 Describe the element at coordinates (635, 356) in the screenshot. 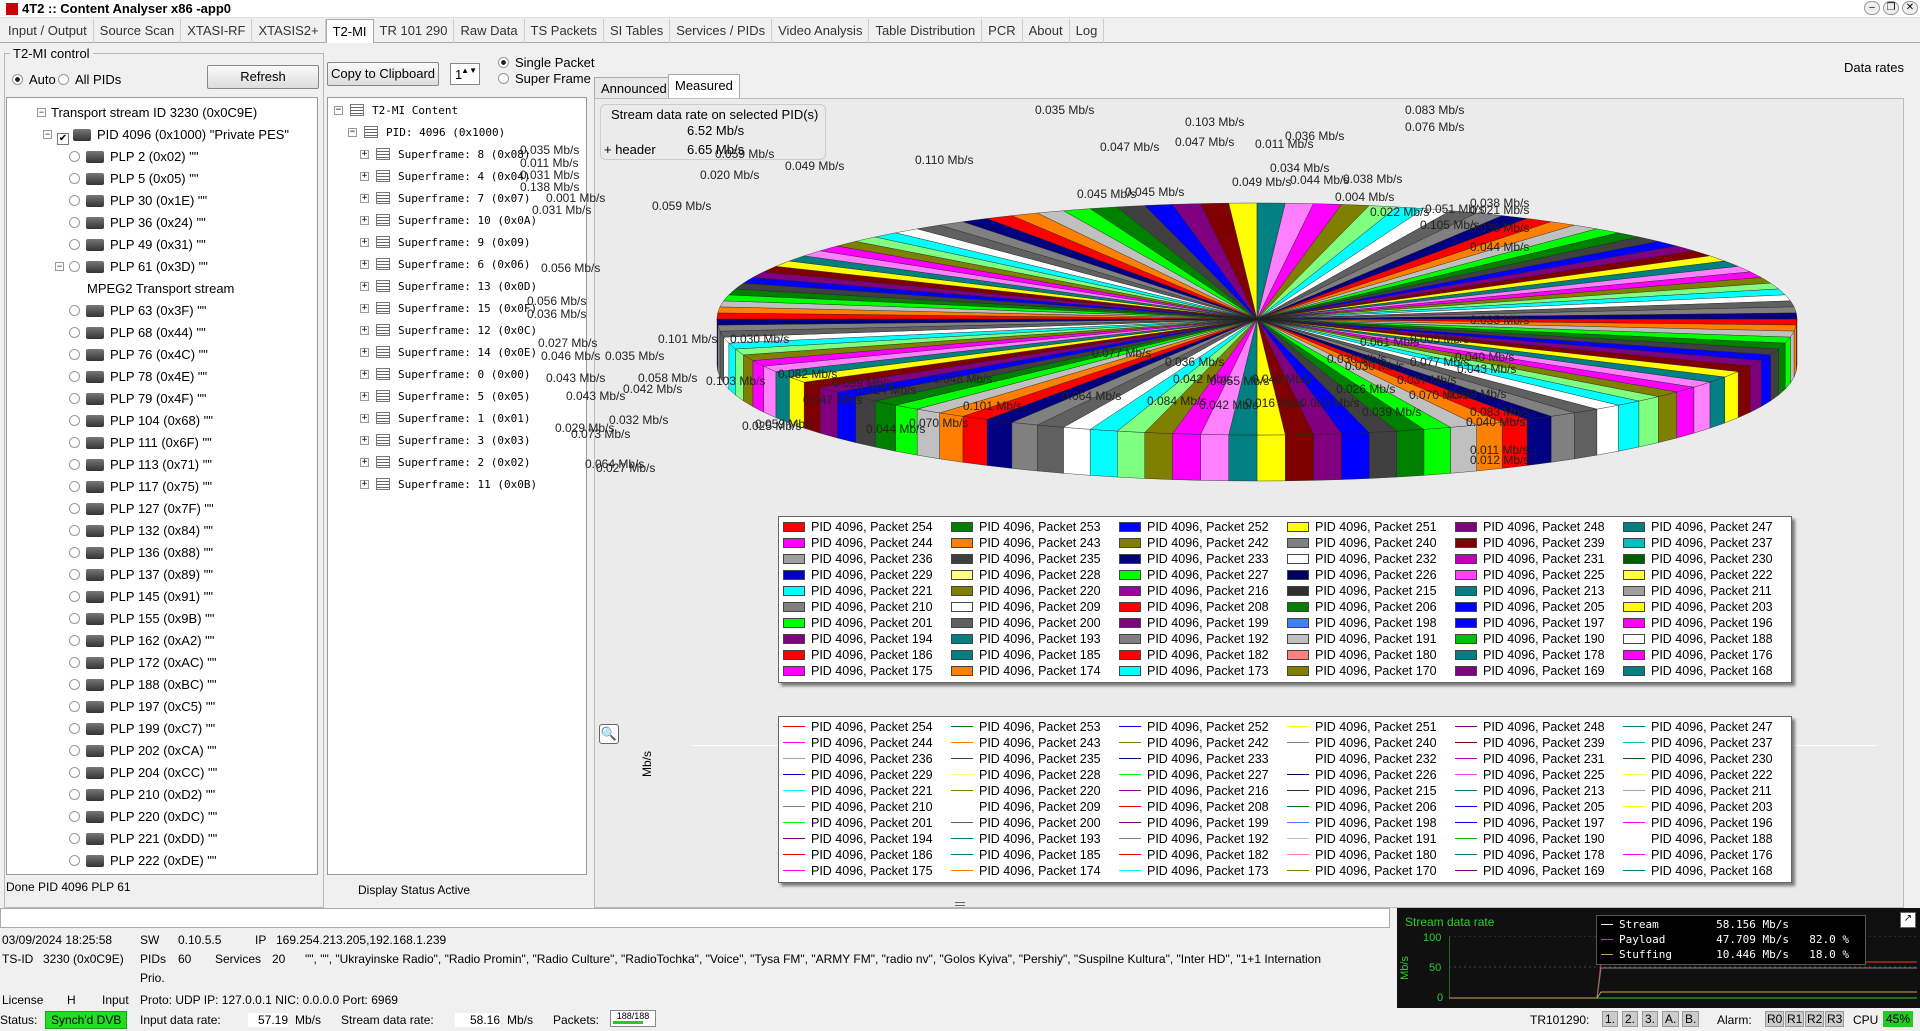

I see `pie-slice-label: 0.035 Mb/s` at that location.